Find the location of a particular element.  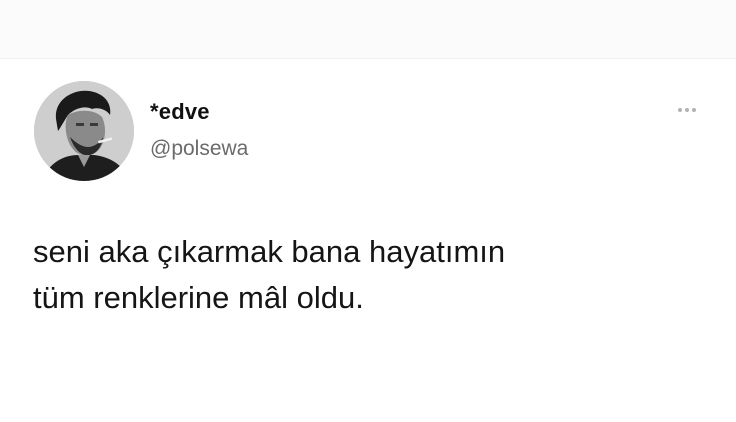

profile-photo is located at coordinates (84, 131).